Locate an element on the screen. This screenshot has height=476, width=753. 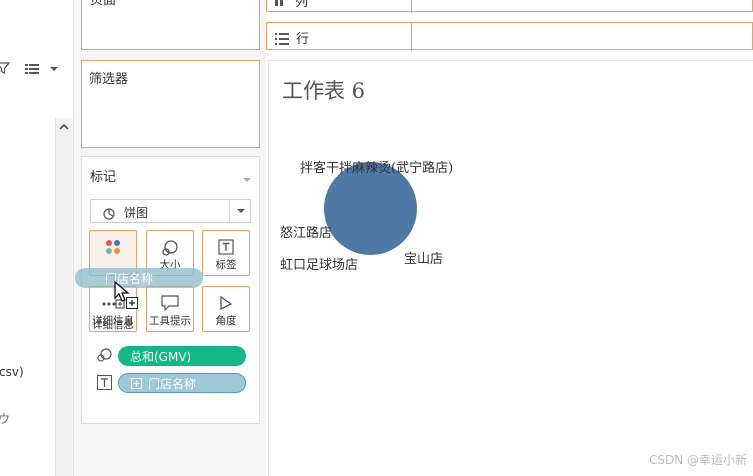
tooltip-button-label: 工具提示 is located at coordinates (170, 321).